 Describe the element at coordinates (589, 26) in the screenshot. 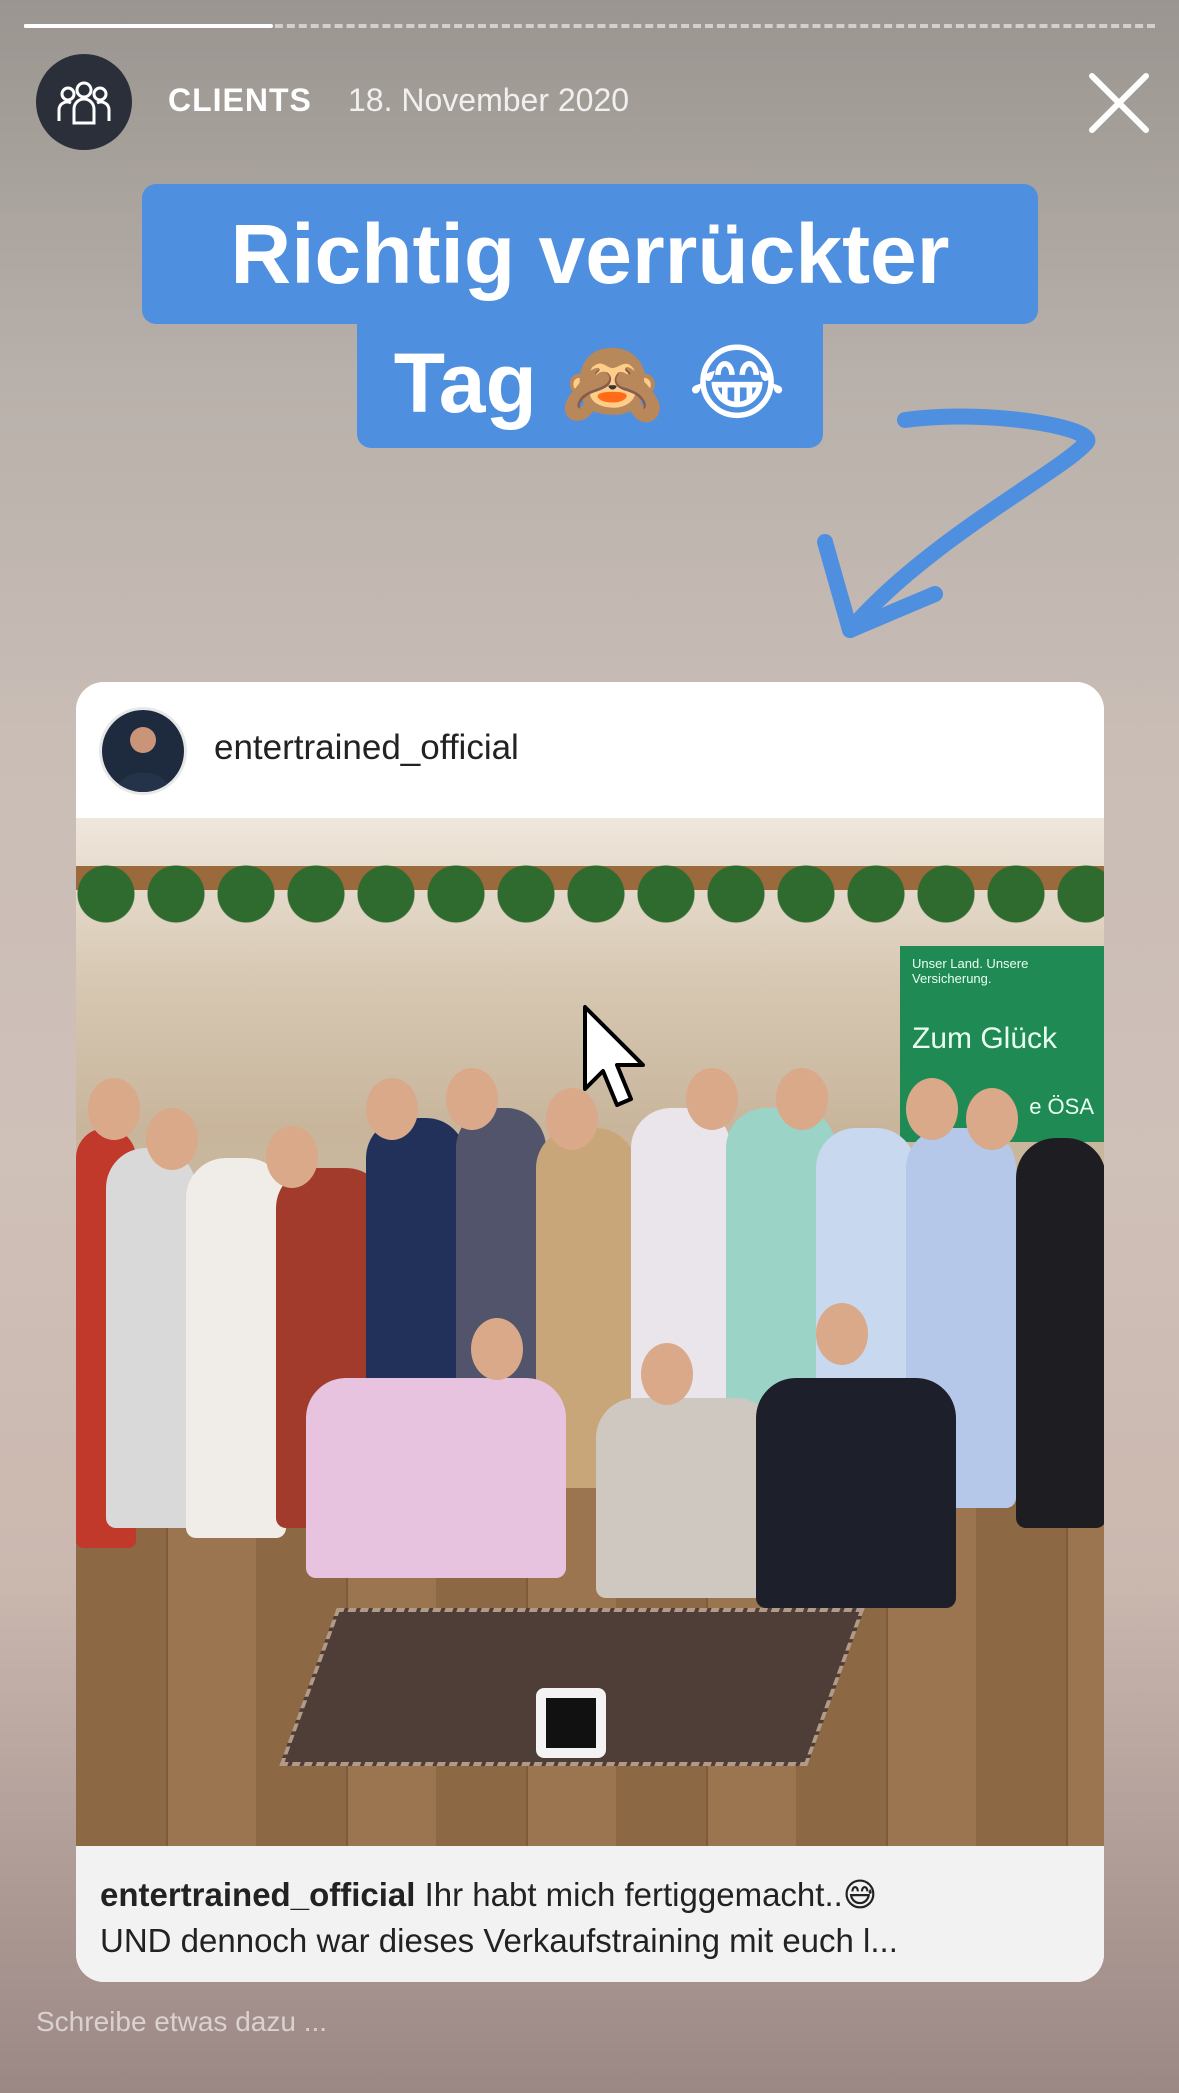

I see `story-progress-bar` at that location.